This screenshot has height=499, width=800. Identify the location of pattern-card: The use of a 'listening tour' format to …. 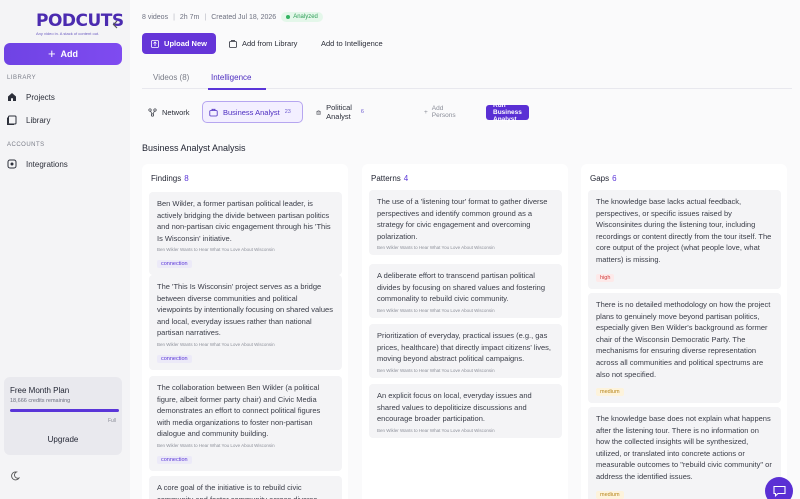
(465, 223).